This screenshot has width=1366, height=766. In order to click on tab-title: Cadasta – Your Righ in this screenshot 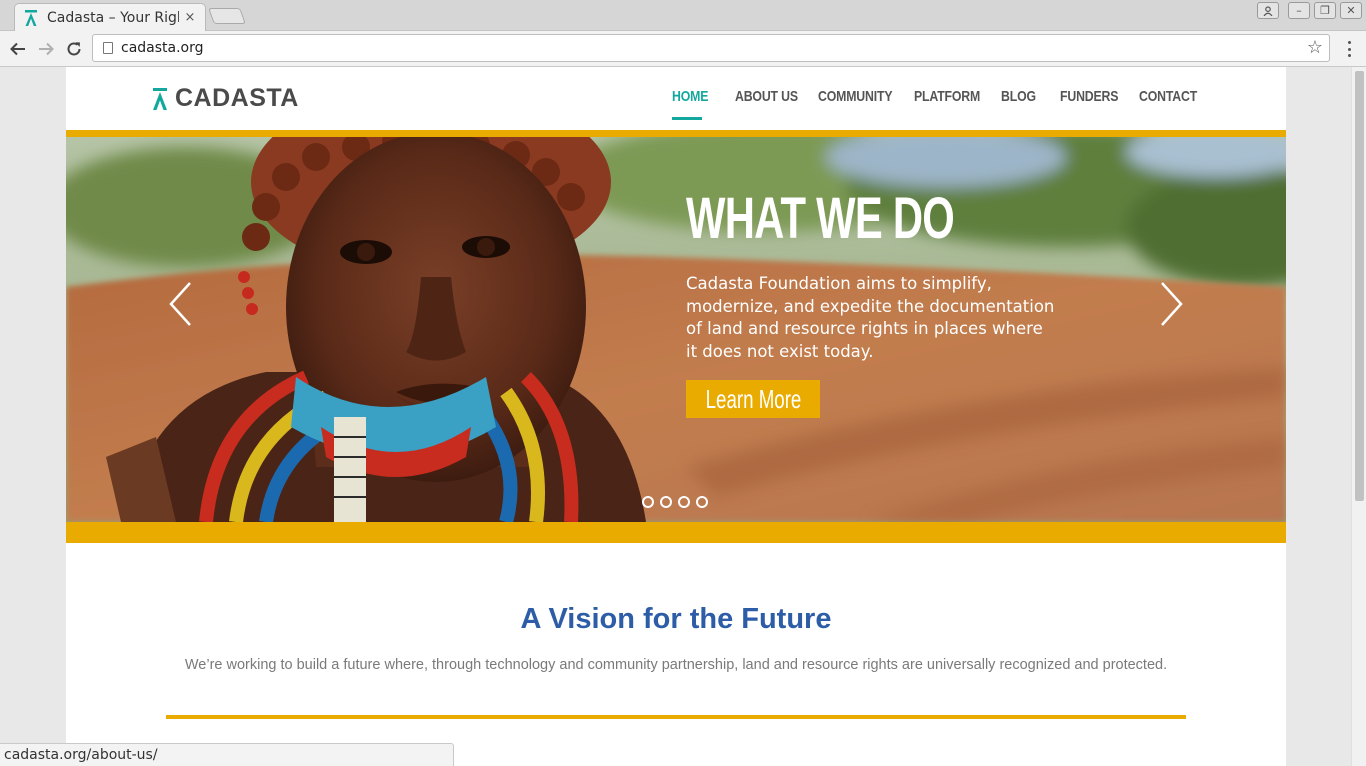, I will do `click(113, 17)`.